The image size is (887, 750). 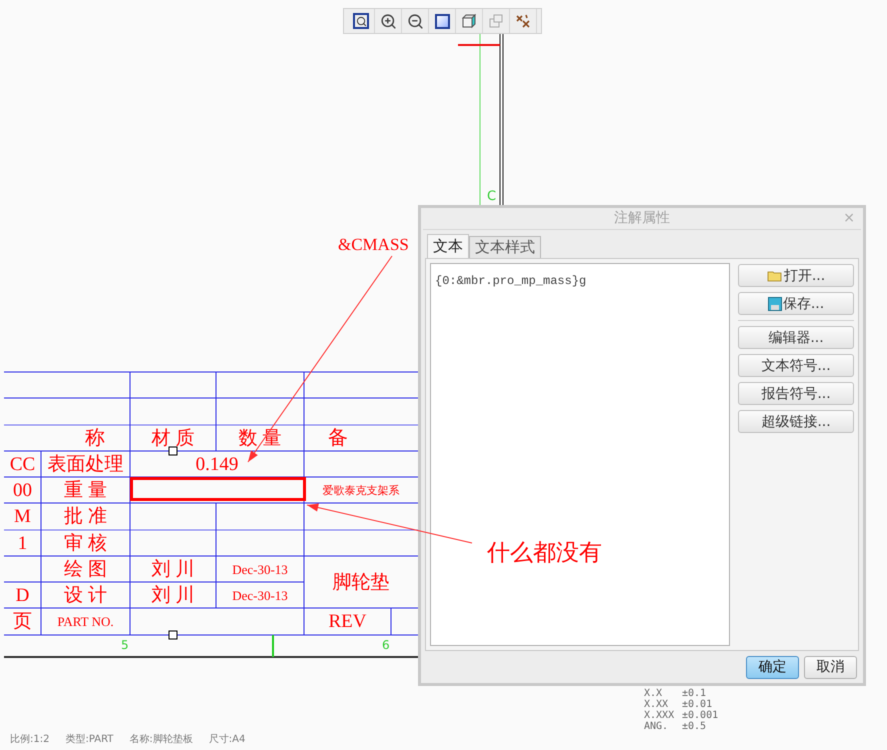 What do you see at coordinates (95, 438) in the screenshot?
I see `table-cell-text: 称` at bounding box center [95, 438].